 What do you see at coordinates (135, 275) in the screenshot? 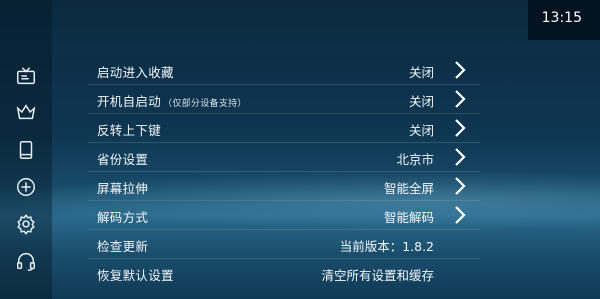
I see `setting-label: 恢复默认设置` at bounding box center [135, 275].